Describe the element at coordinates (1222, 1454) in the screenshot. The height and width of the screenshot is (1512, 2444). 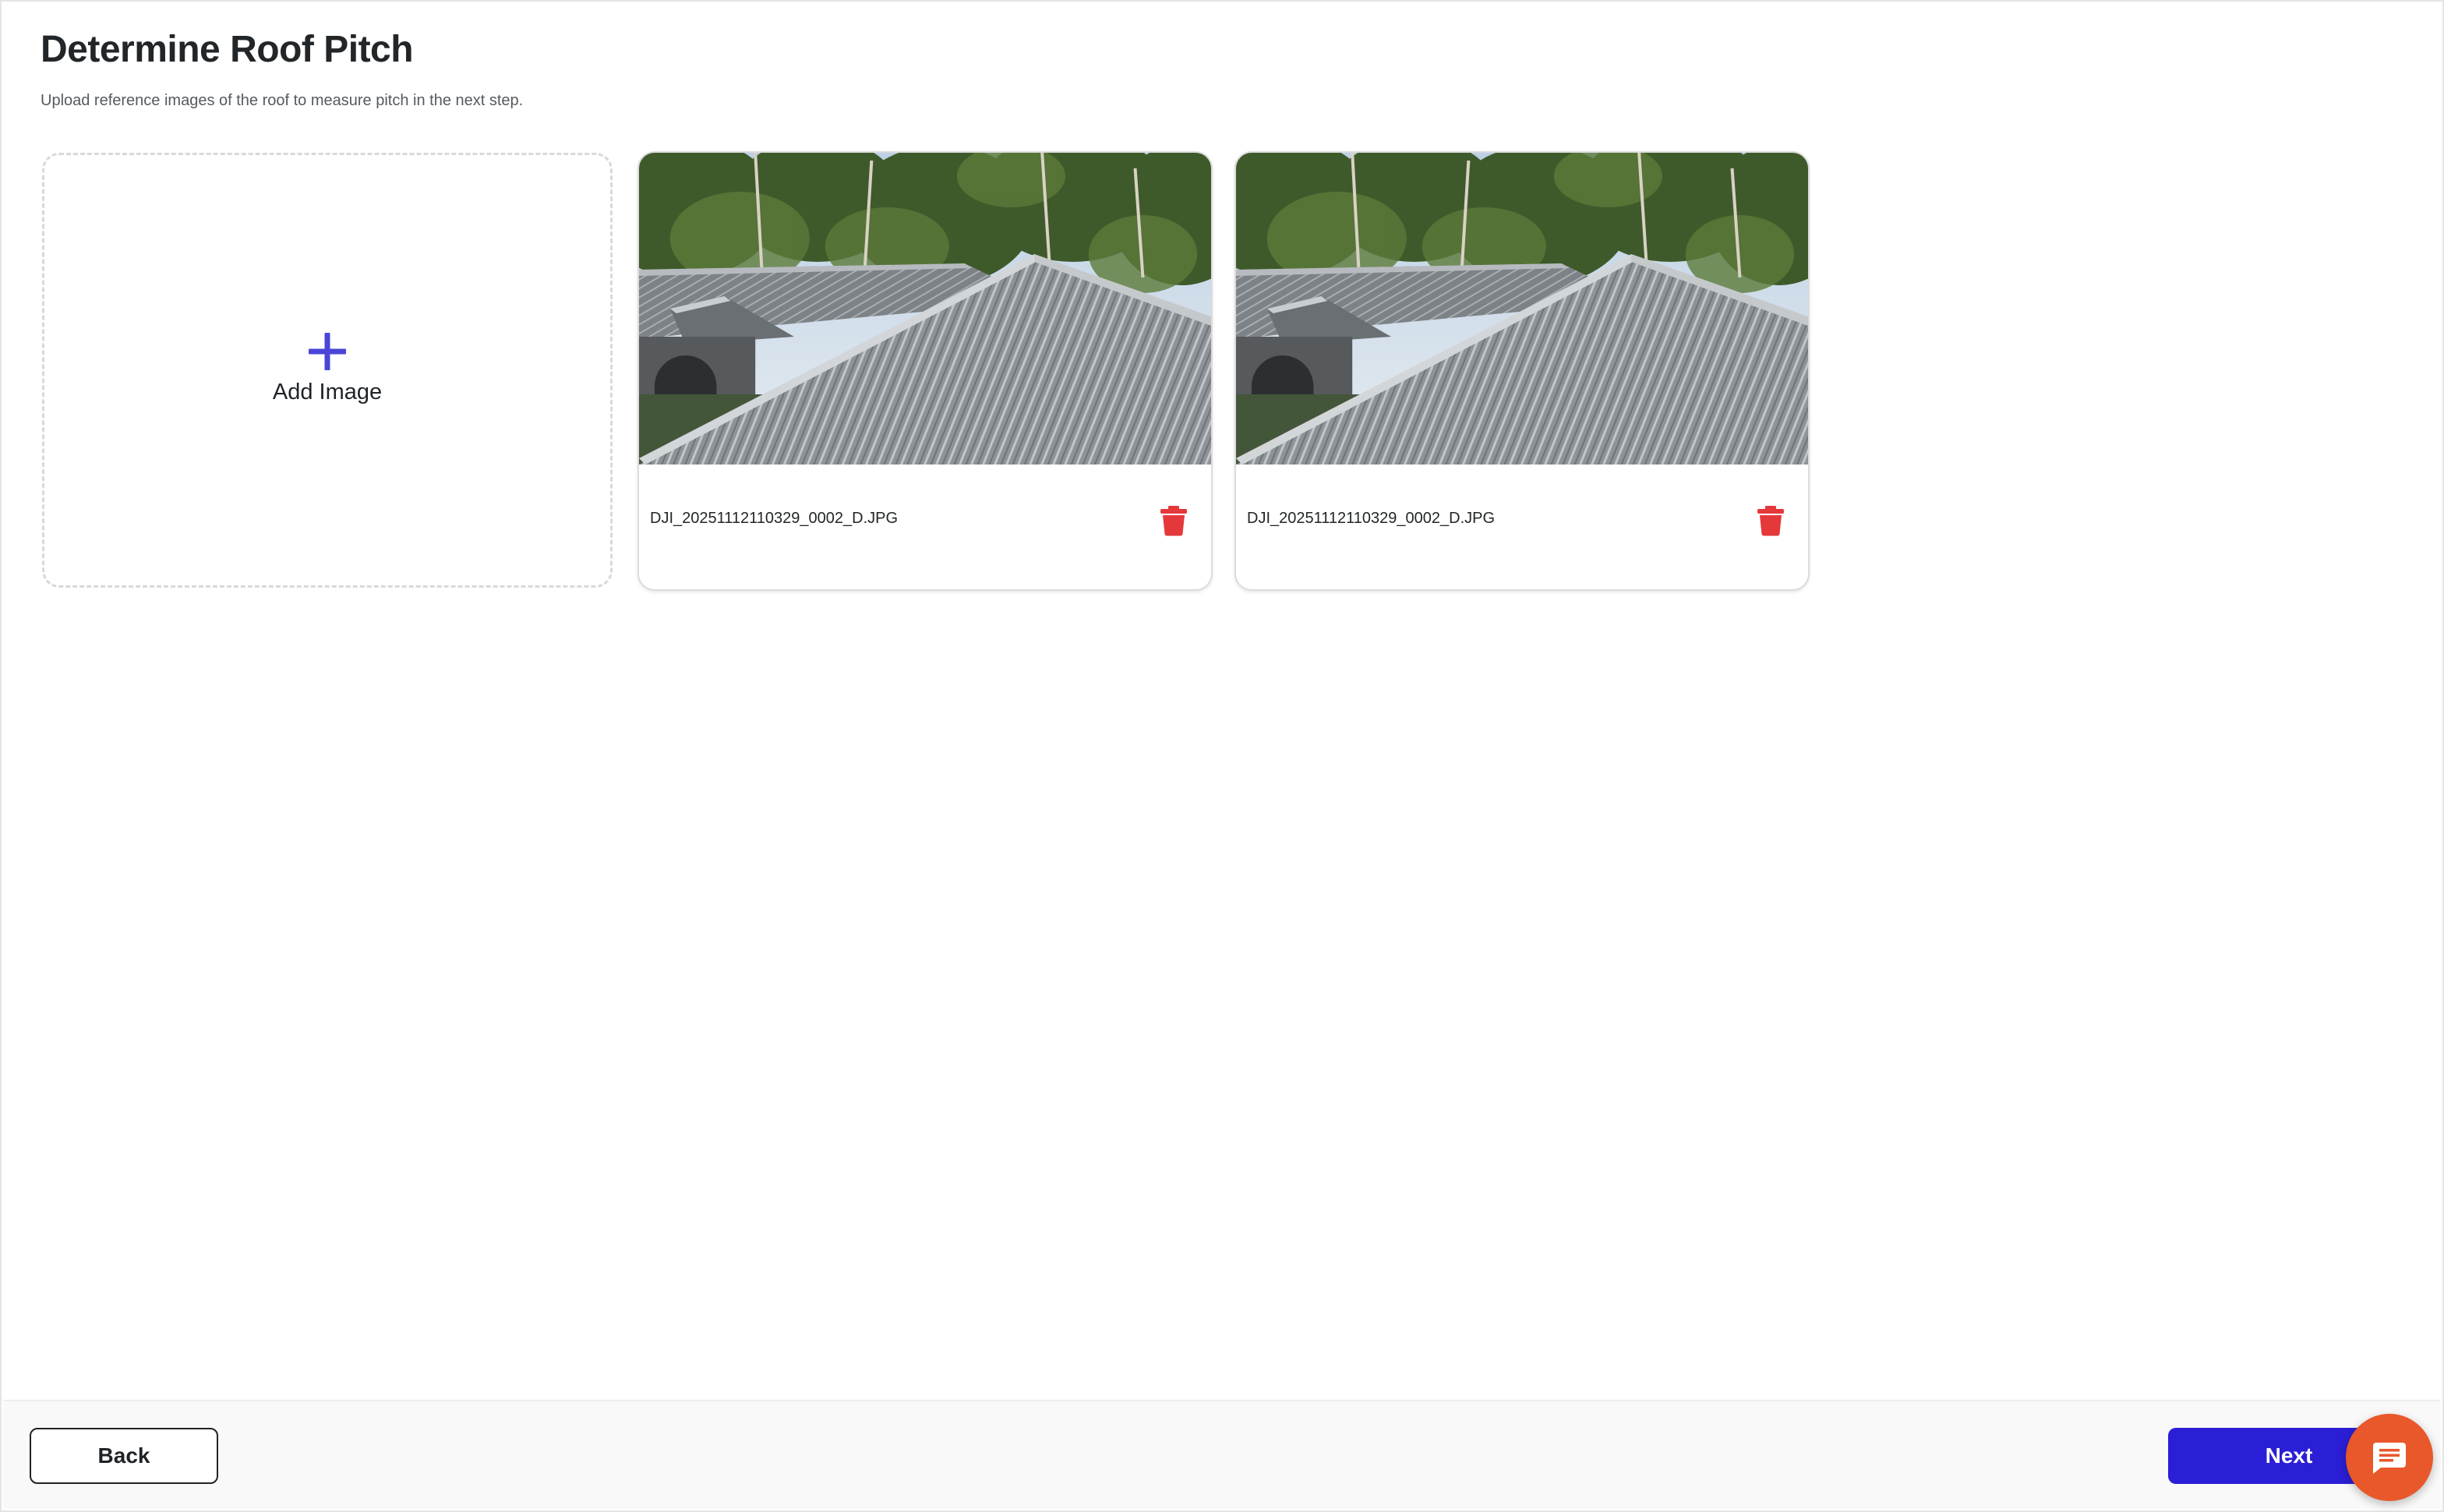
I see `bottom-action-bar: Back Next` at that location.